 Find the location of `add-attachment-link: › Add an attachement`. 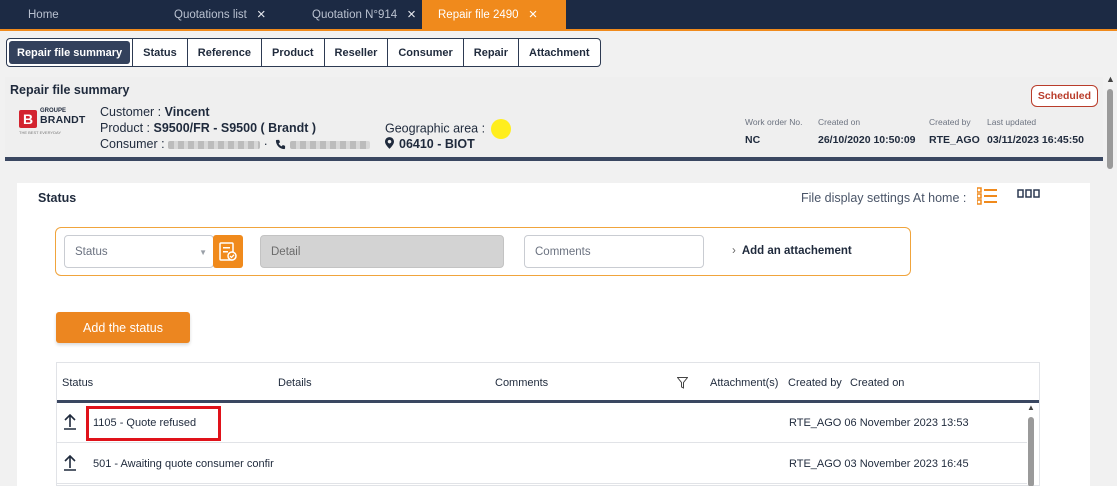

add-attachment-link: › Add an attachement is located at coordinates (792, 251).